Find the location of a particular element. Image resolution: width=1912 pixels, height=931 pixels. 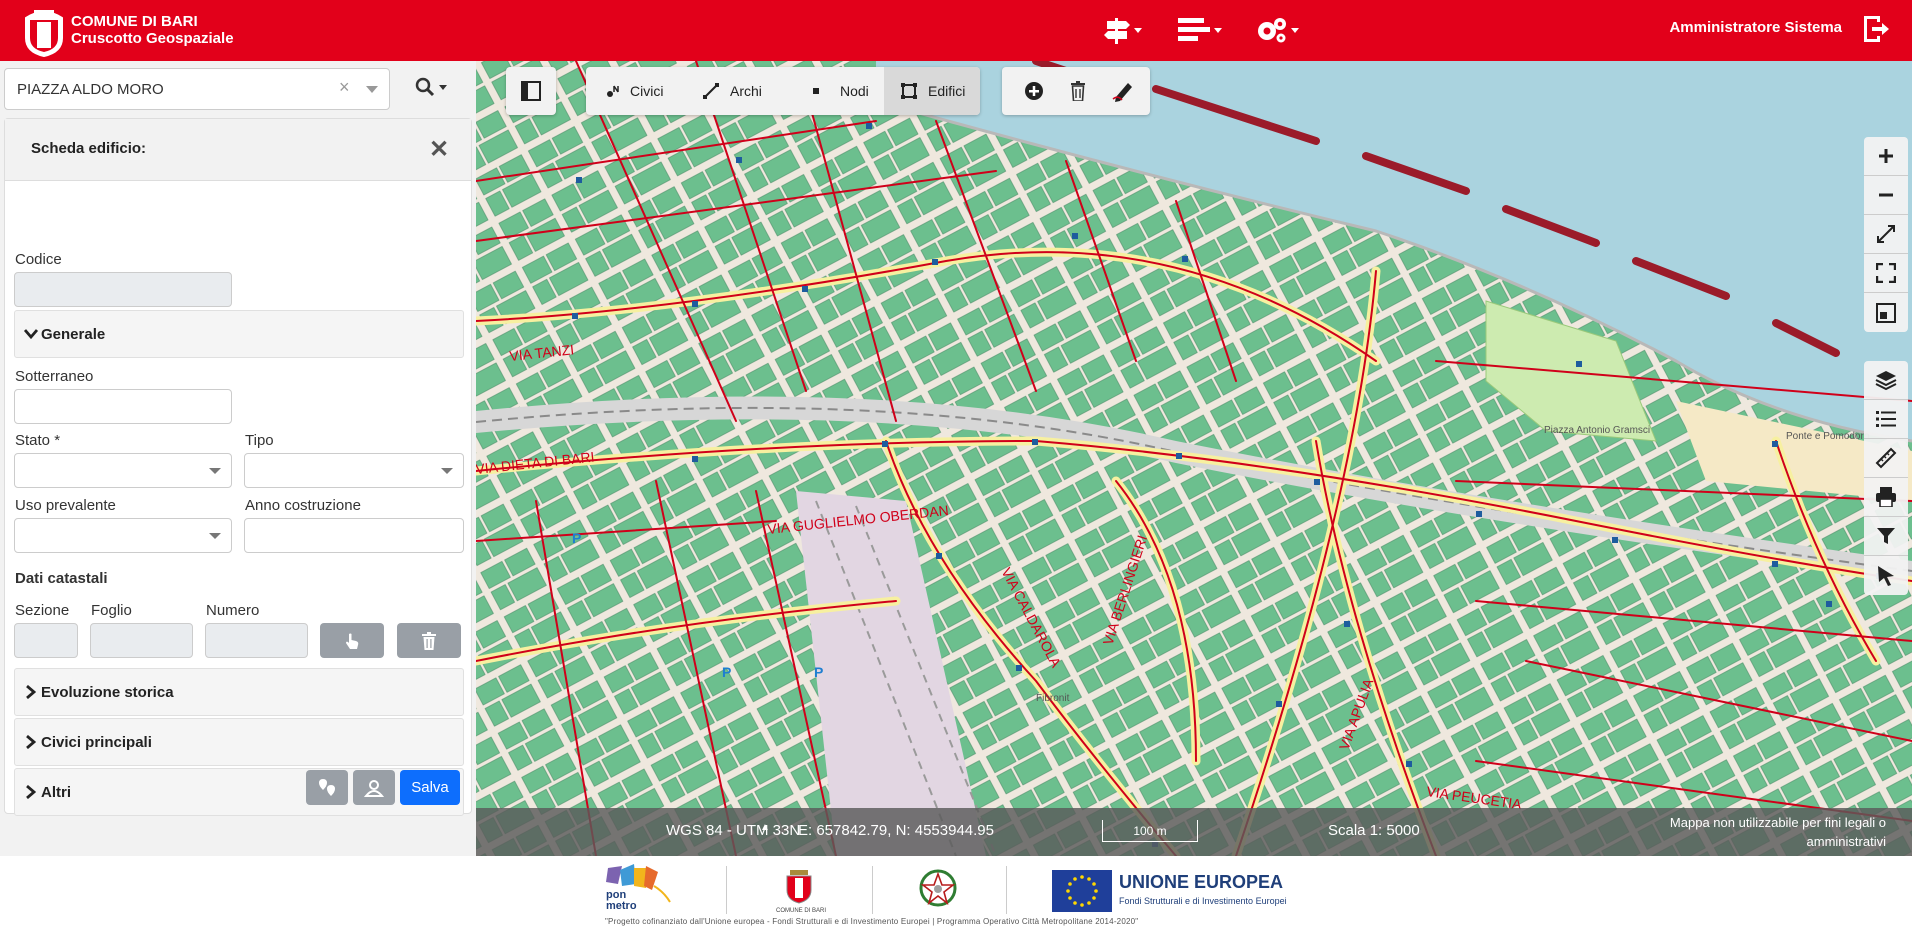

uso-prevalente-select is located at coordinates (123, 535).